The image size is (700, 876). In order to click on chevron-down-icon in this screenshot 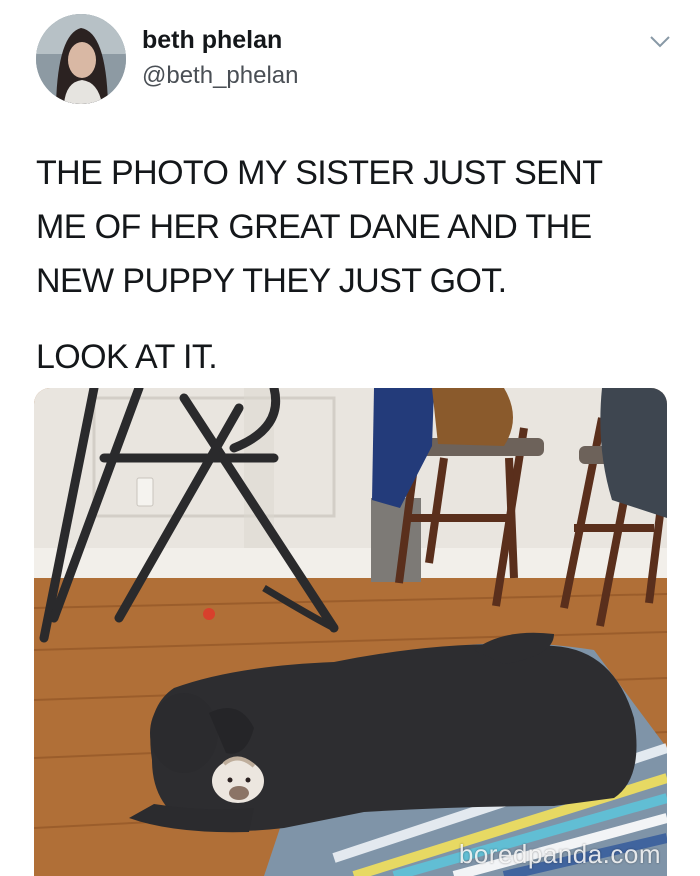, I will do `click(660, 42)`.